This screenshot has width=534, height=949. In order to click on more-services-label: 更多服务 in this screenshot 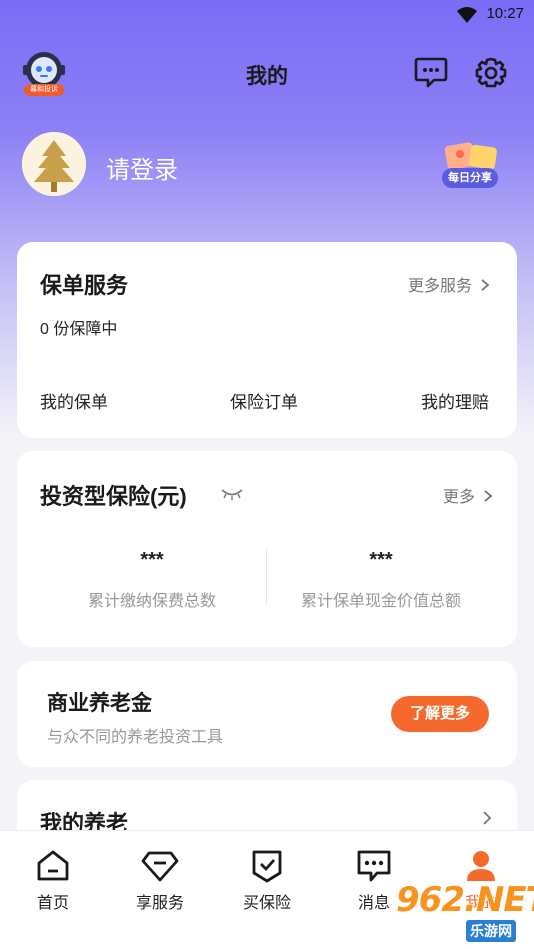, I will do `click(440, 286)`.